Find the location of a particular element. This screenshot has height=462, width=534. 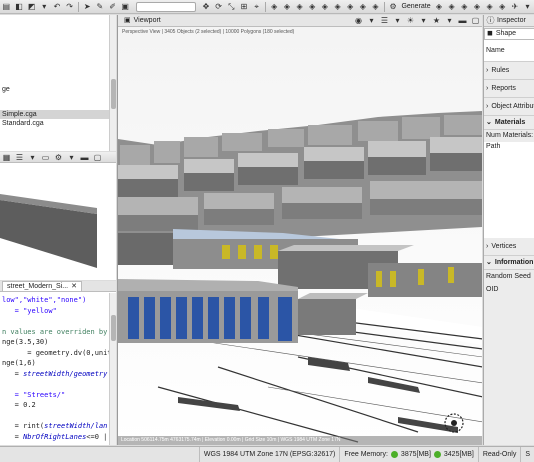

code-line: nge(1,6) is located at coordinates (54, 363).